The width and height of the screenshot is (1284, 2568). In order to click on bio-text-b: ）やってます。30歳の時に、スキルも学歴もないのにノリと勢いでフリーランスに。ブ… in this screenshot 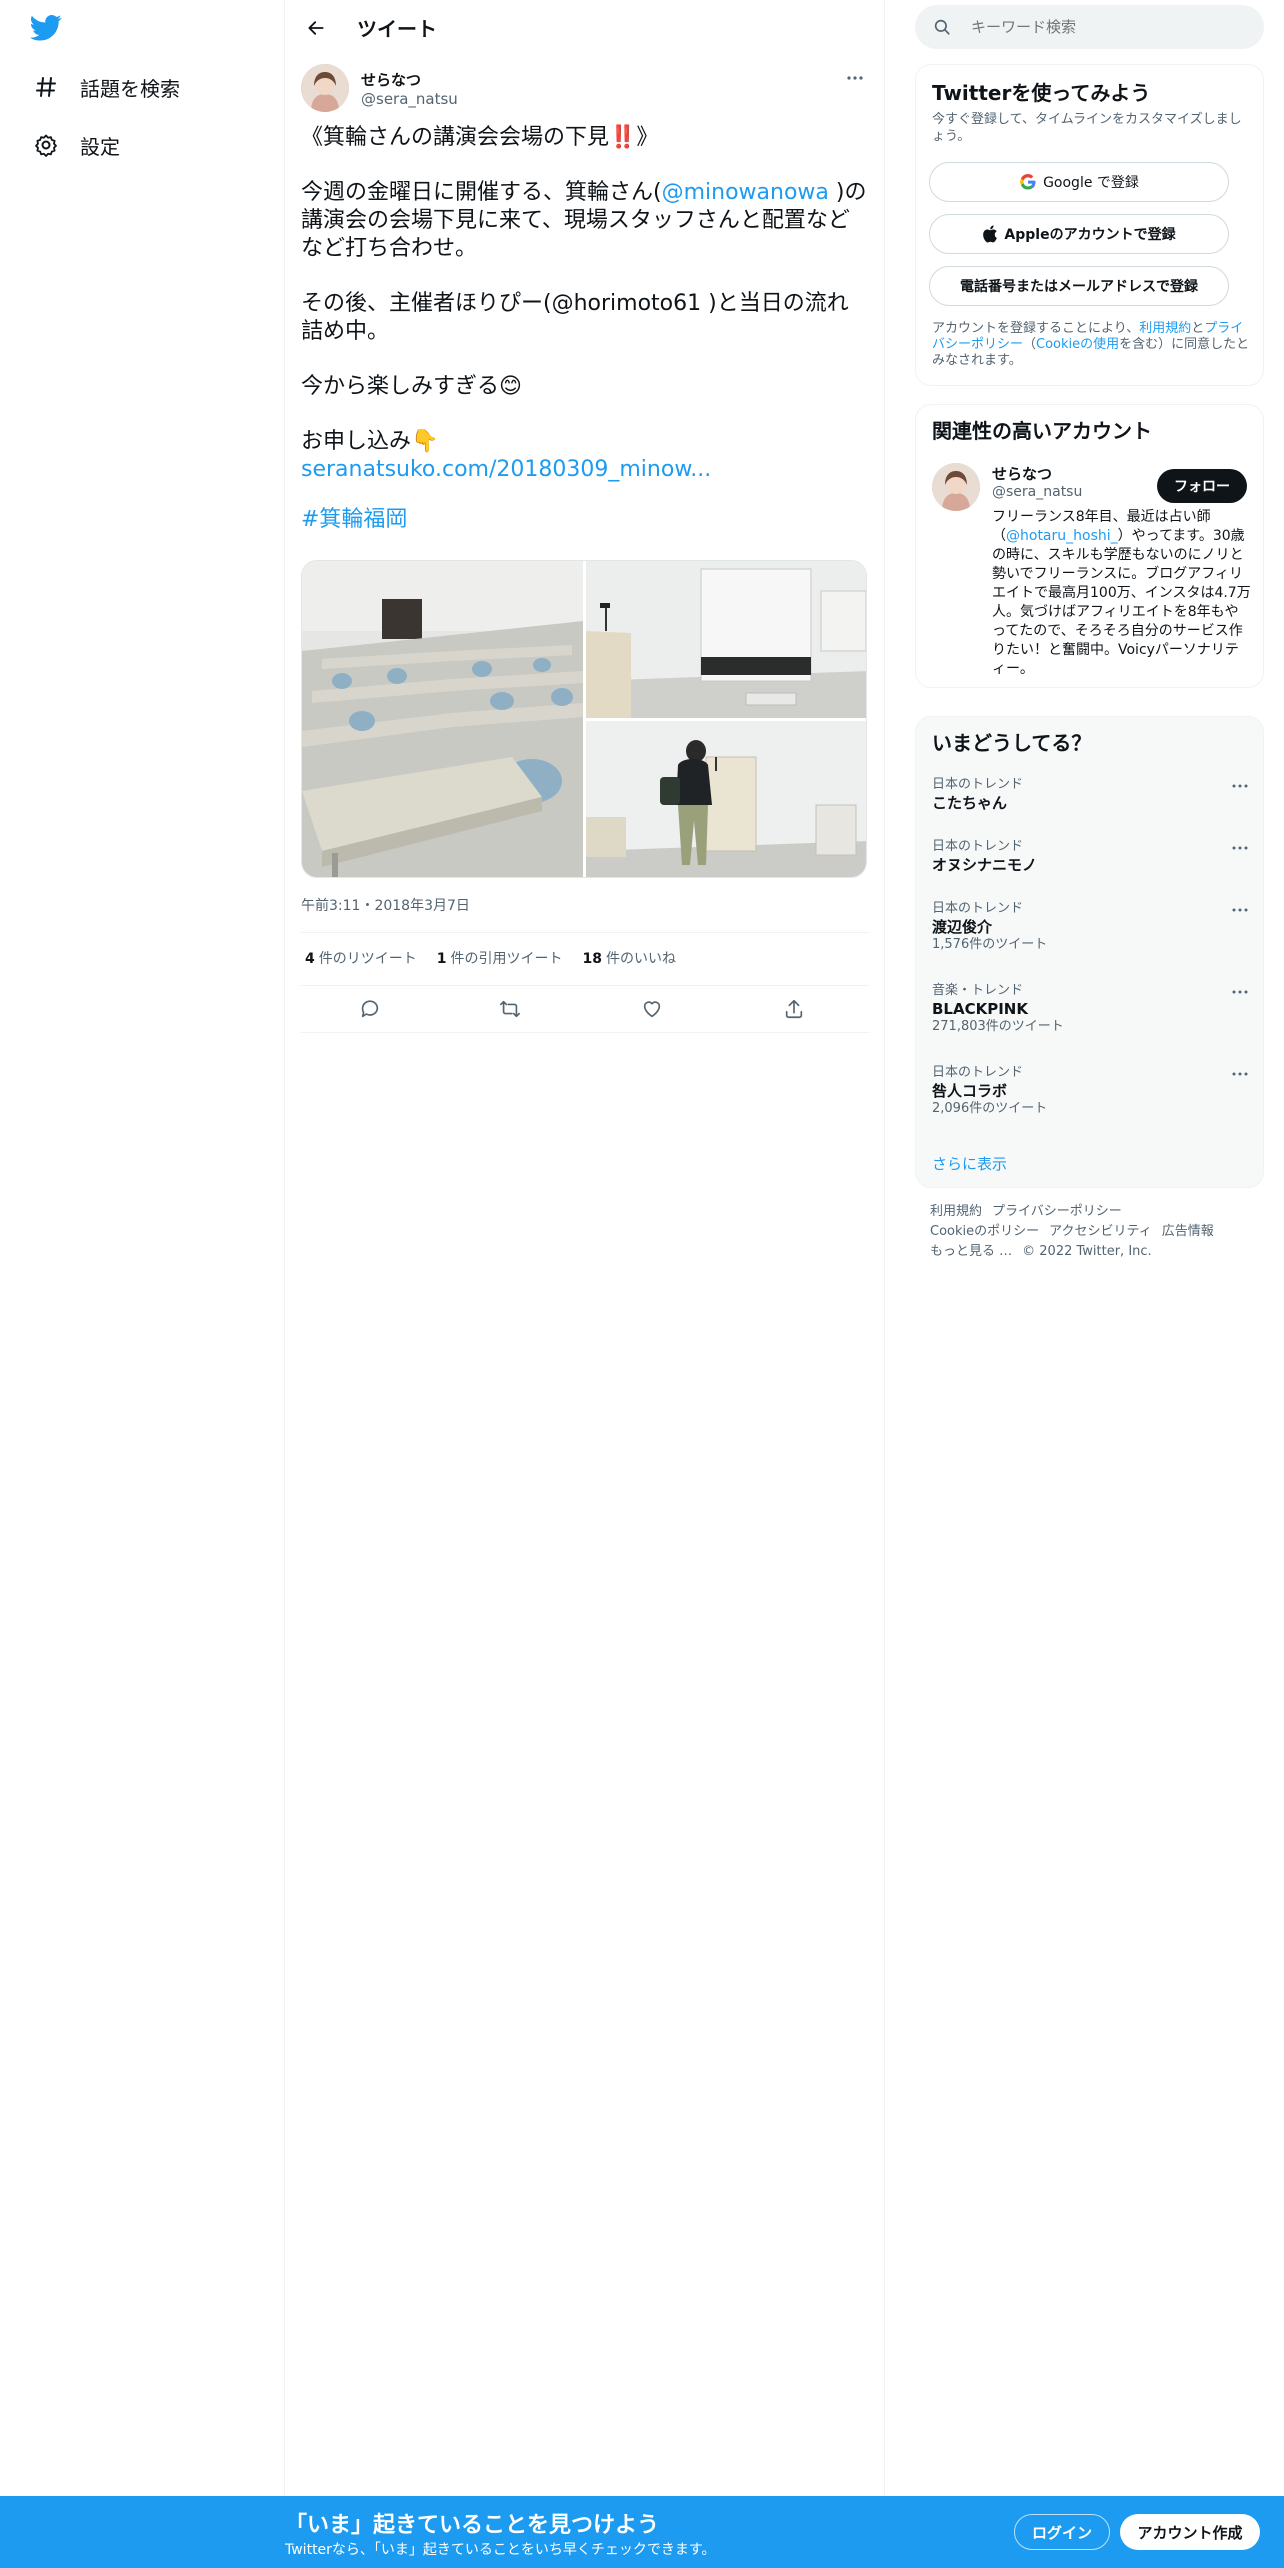, I will do `click(1121, 602)`.